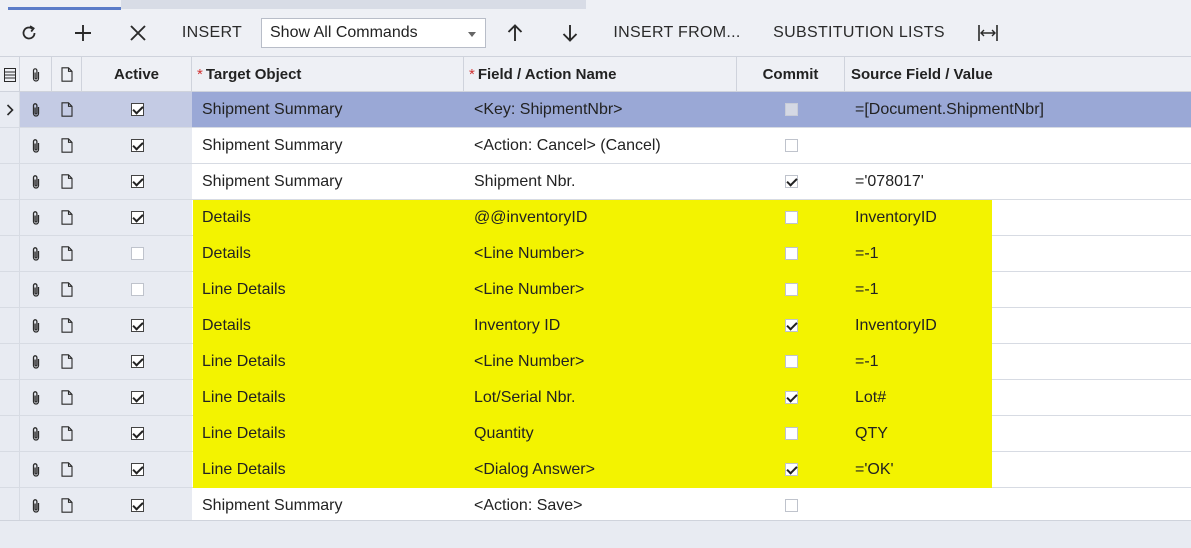  I want to click on source-field-cell: Lot#, so click(1020, 397).